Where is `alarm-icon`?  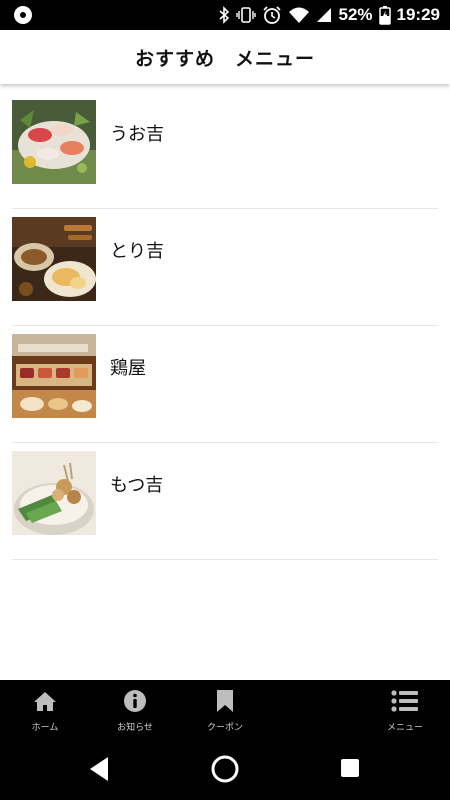 alarm-icon is located at coordinates (272, 15).